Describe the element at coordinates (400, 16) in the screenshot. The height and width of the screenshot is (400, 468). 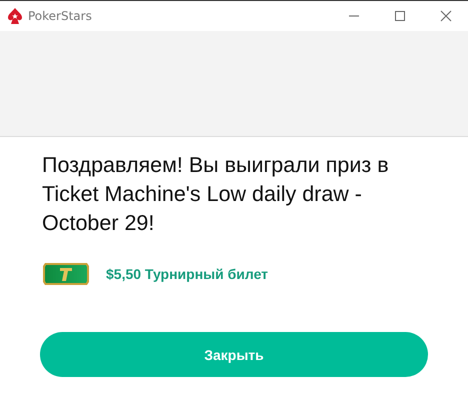
I see `maximize-icon` at that location.